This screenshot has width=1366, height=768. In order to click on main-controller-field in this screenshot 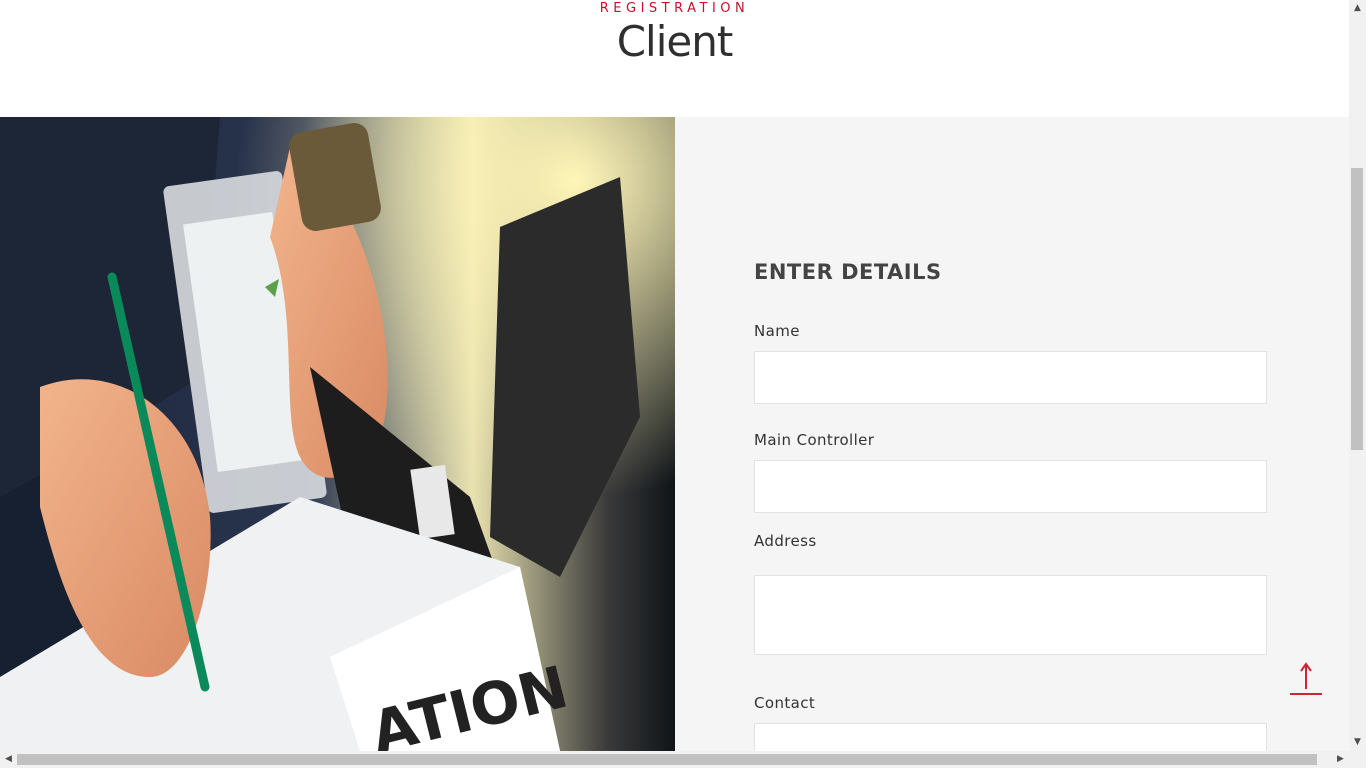, I will do `click(1010, 486)`.